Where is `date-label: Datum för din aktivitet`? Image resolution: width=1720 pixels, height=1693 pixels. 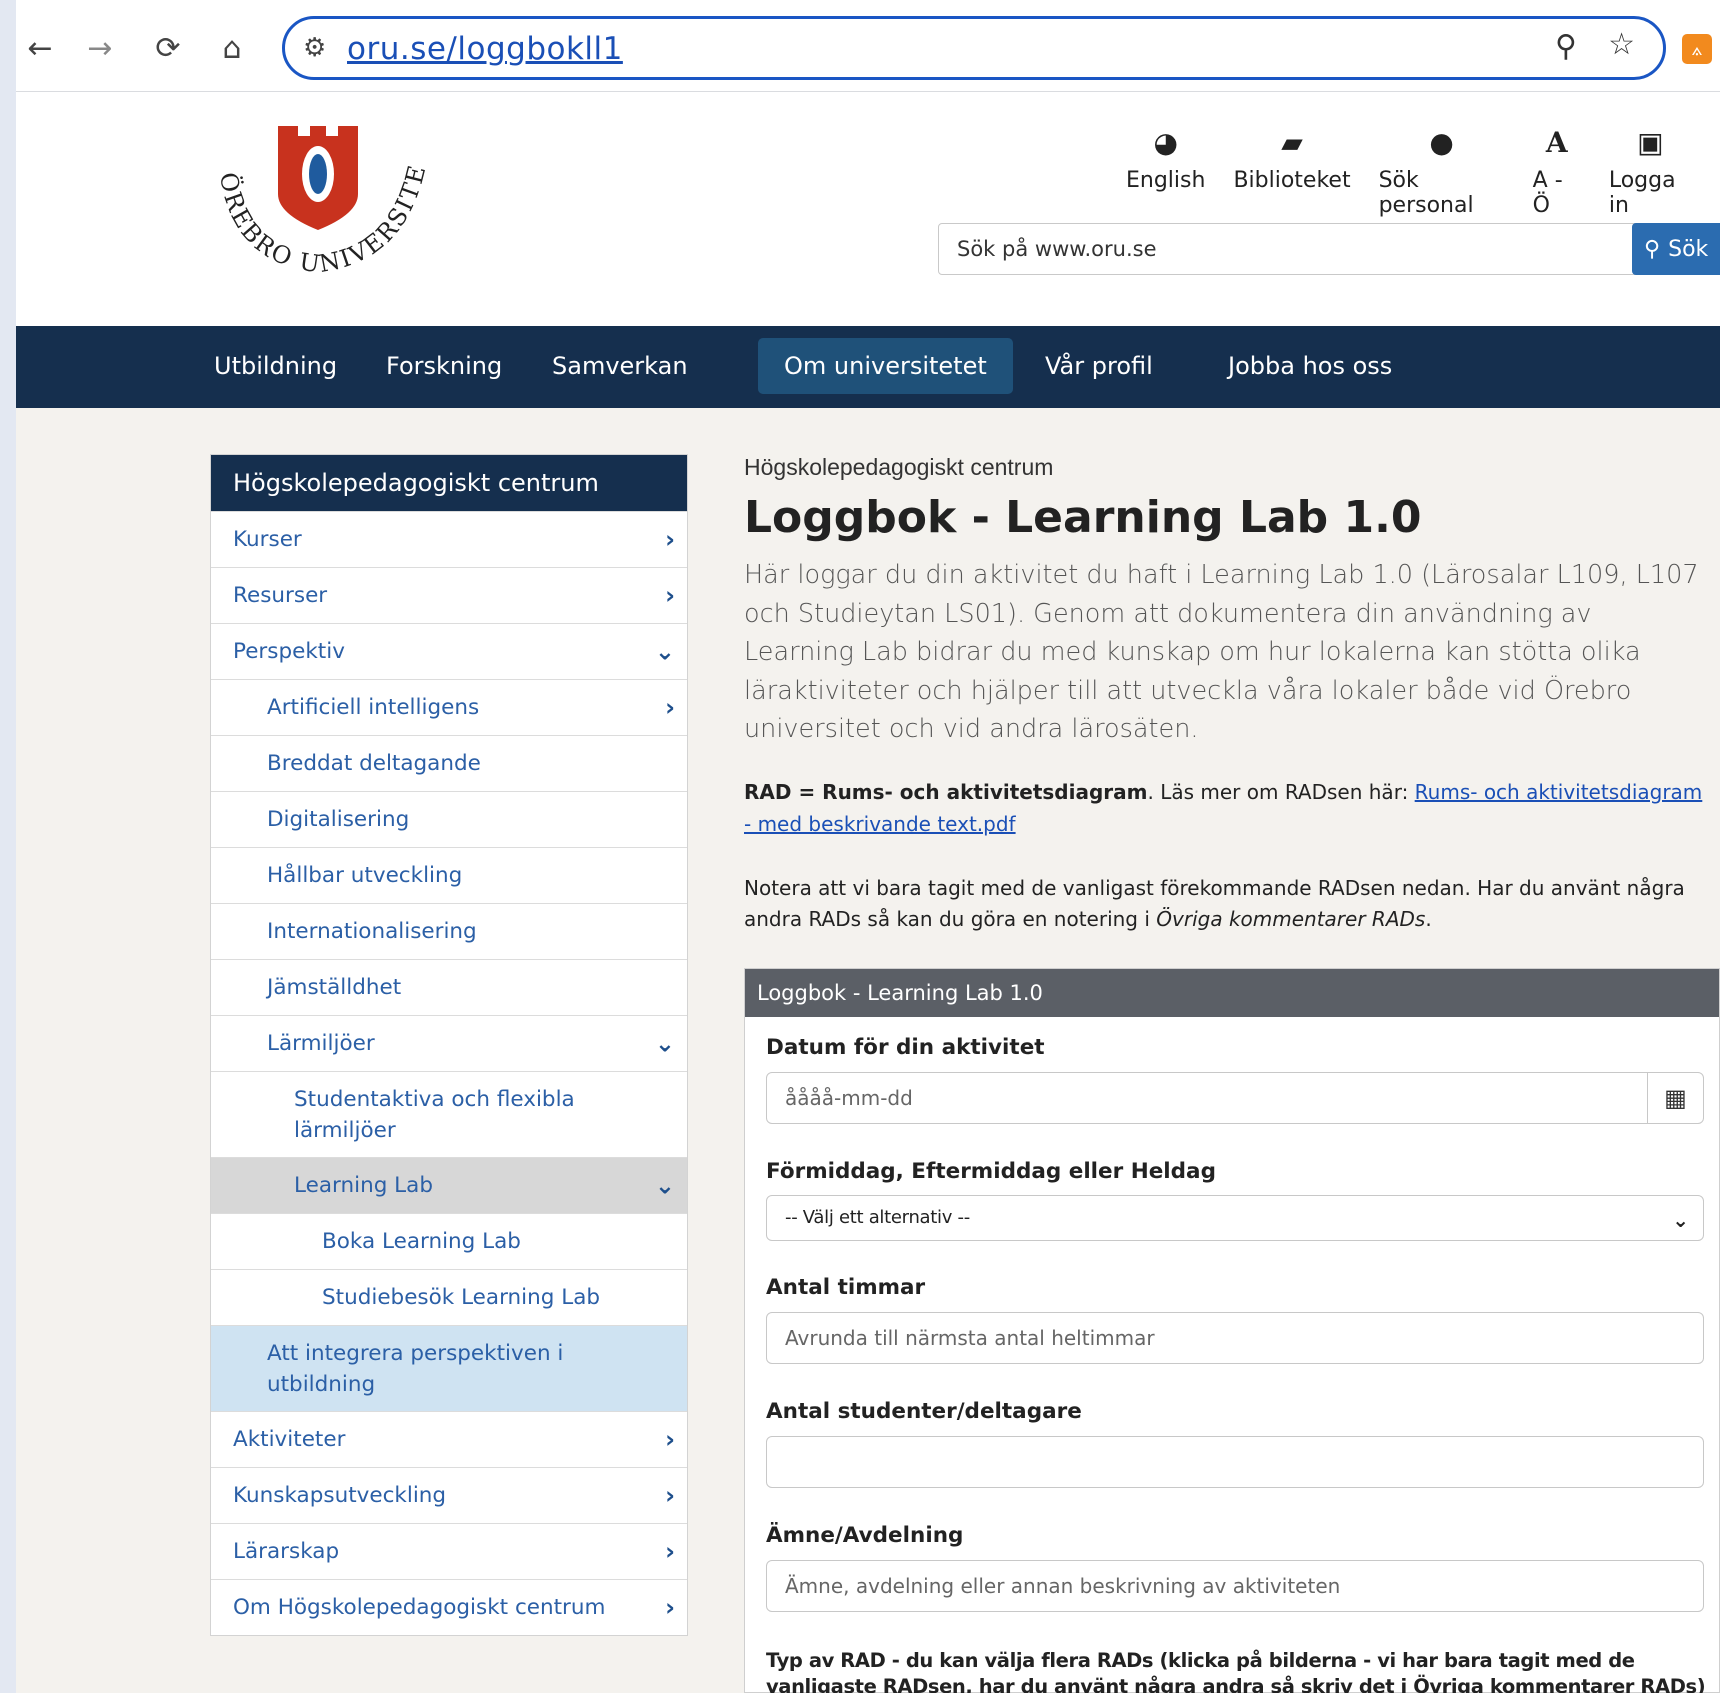
date-label: Datum för din aktivitet is located at coordinates (905, 1047).